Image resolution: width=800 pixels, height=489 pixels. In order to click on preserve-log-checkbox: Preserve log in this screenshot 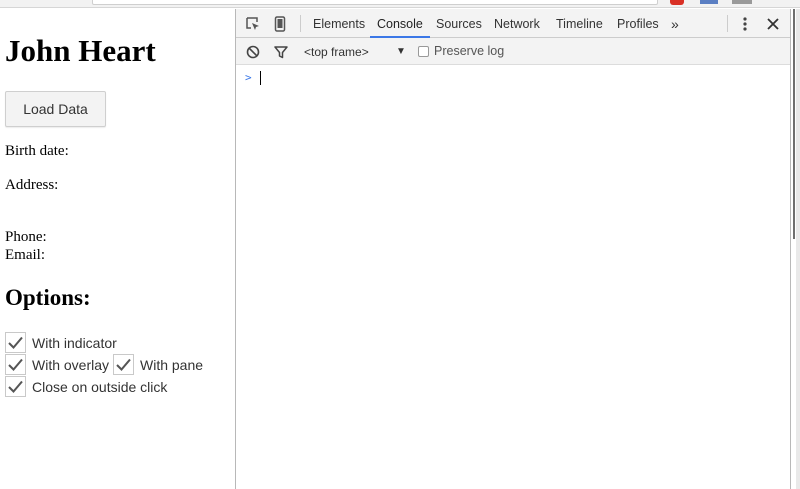, I will do `click(461, 51)`.